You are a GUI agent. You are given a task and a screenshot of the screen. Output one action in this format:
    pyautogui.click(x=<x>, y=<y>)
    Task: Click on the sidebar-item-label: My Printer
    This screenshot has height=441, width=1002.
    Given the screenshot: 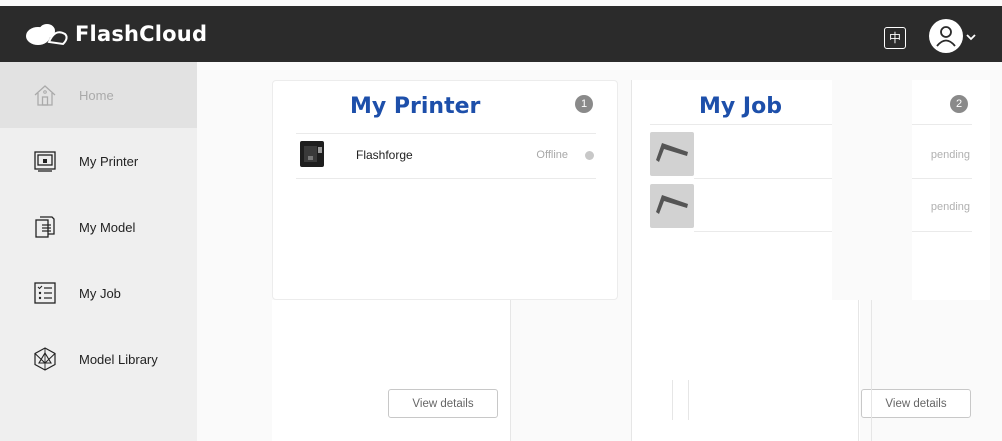 What is the action you would take?
    pyautogui.click(x=109, y=161)
    